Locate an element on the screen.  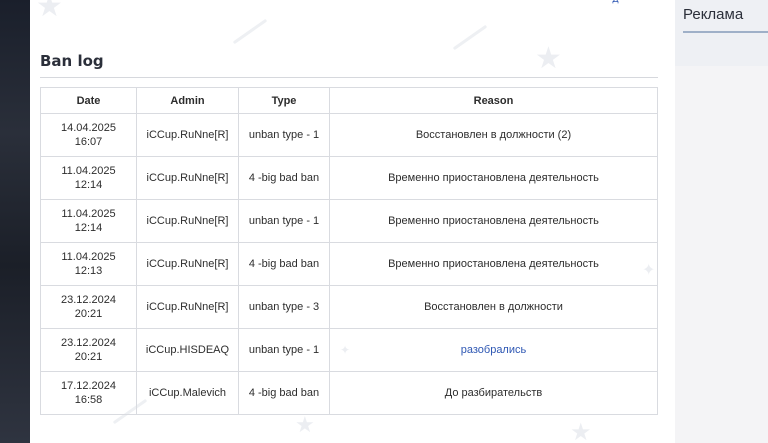
time-value: 16:07 is located at coordinates (88, 142).